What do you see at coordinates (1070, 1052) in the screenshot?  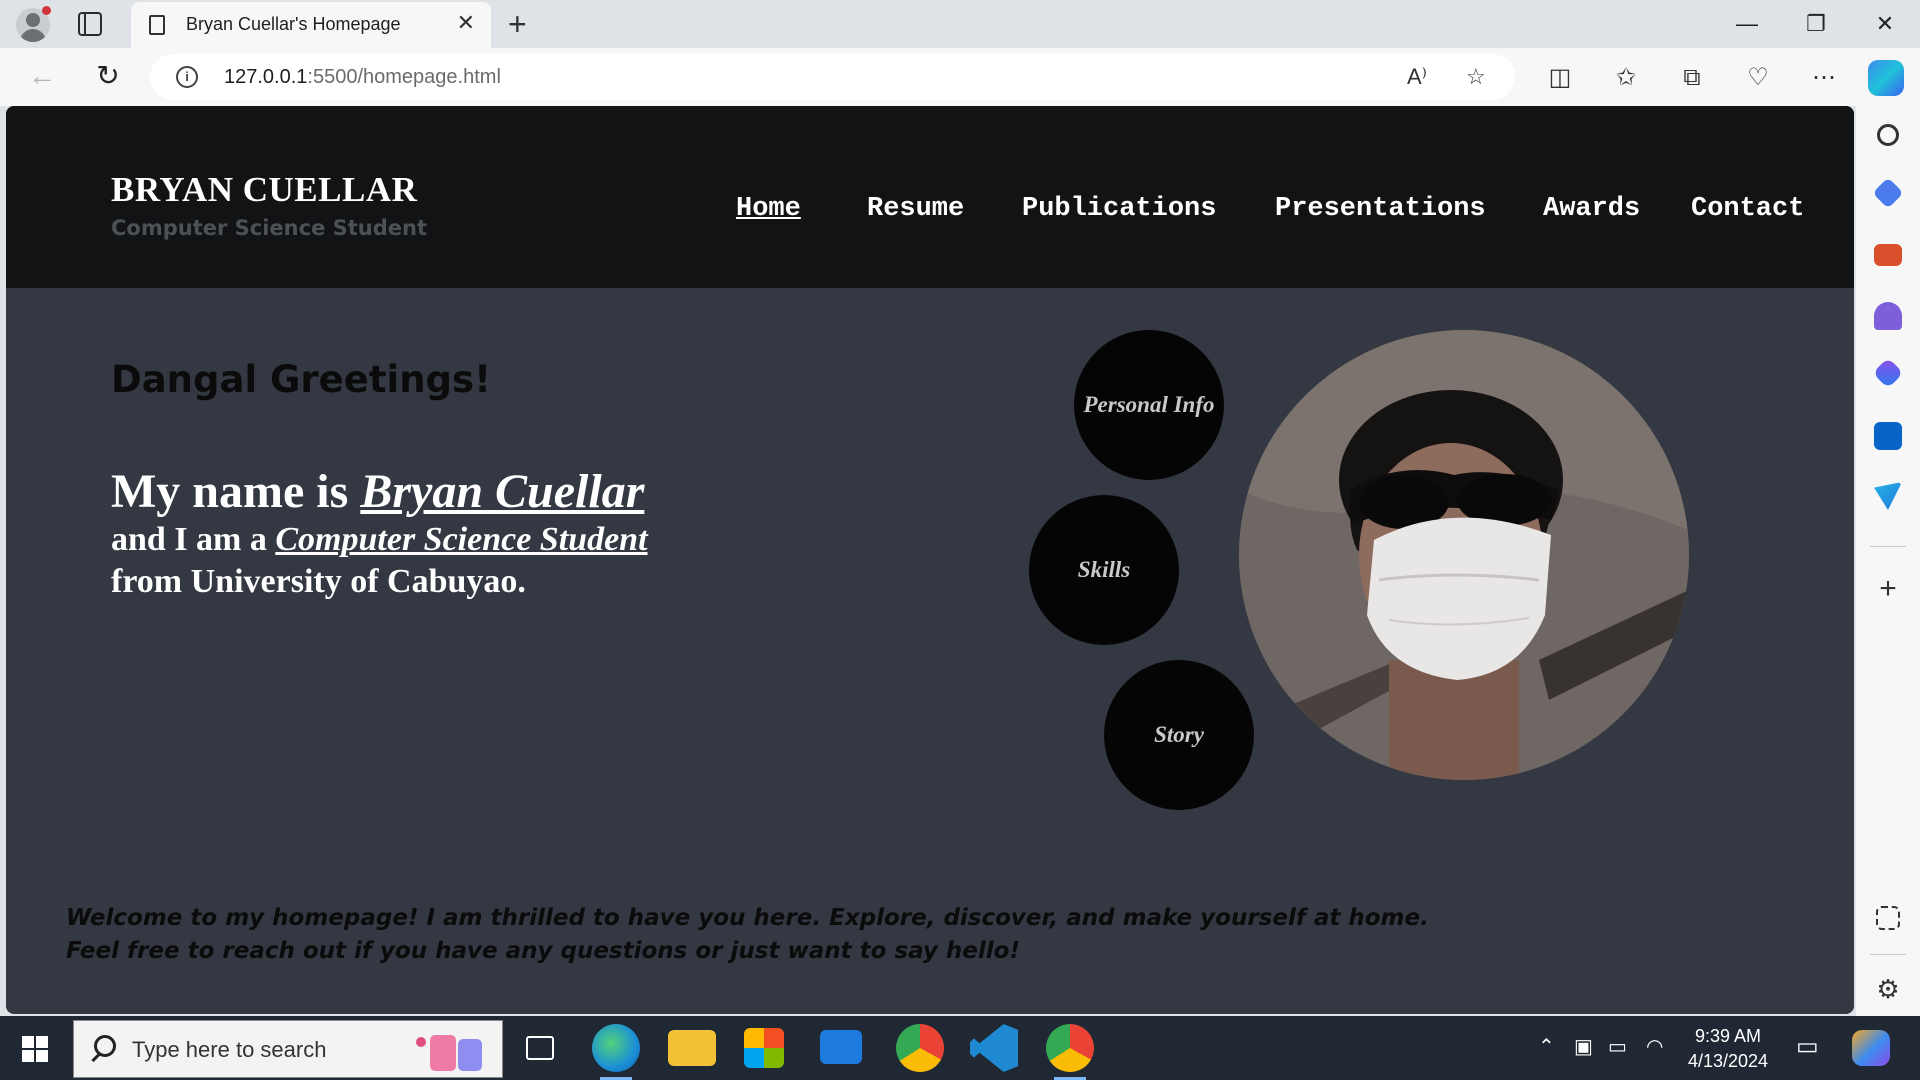 I see `taskbar-chrome-profile-icon` at bounding box center [1070, 1052].